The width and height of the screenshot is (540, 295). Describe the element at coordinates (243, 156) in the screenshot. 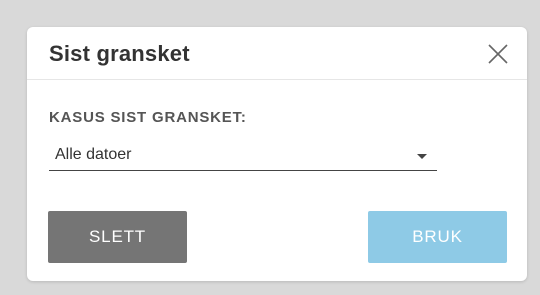

I see `date-select: Alle datoer` at that location.